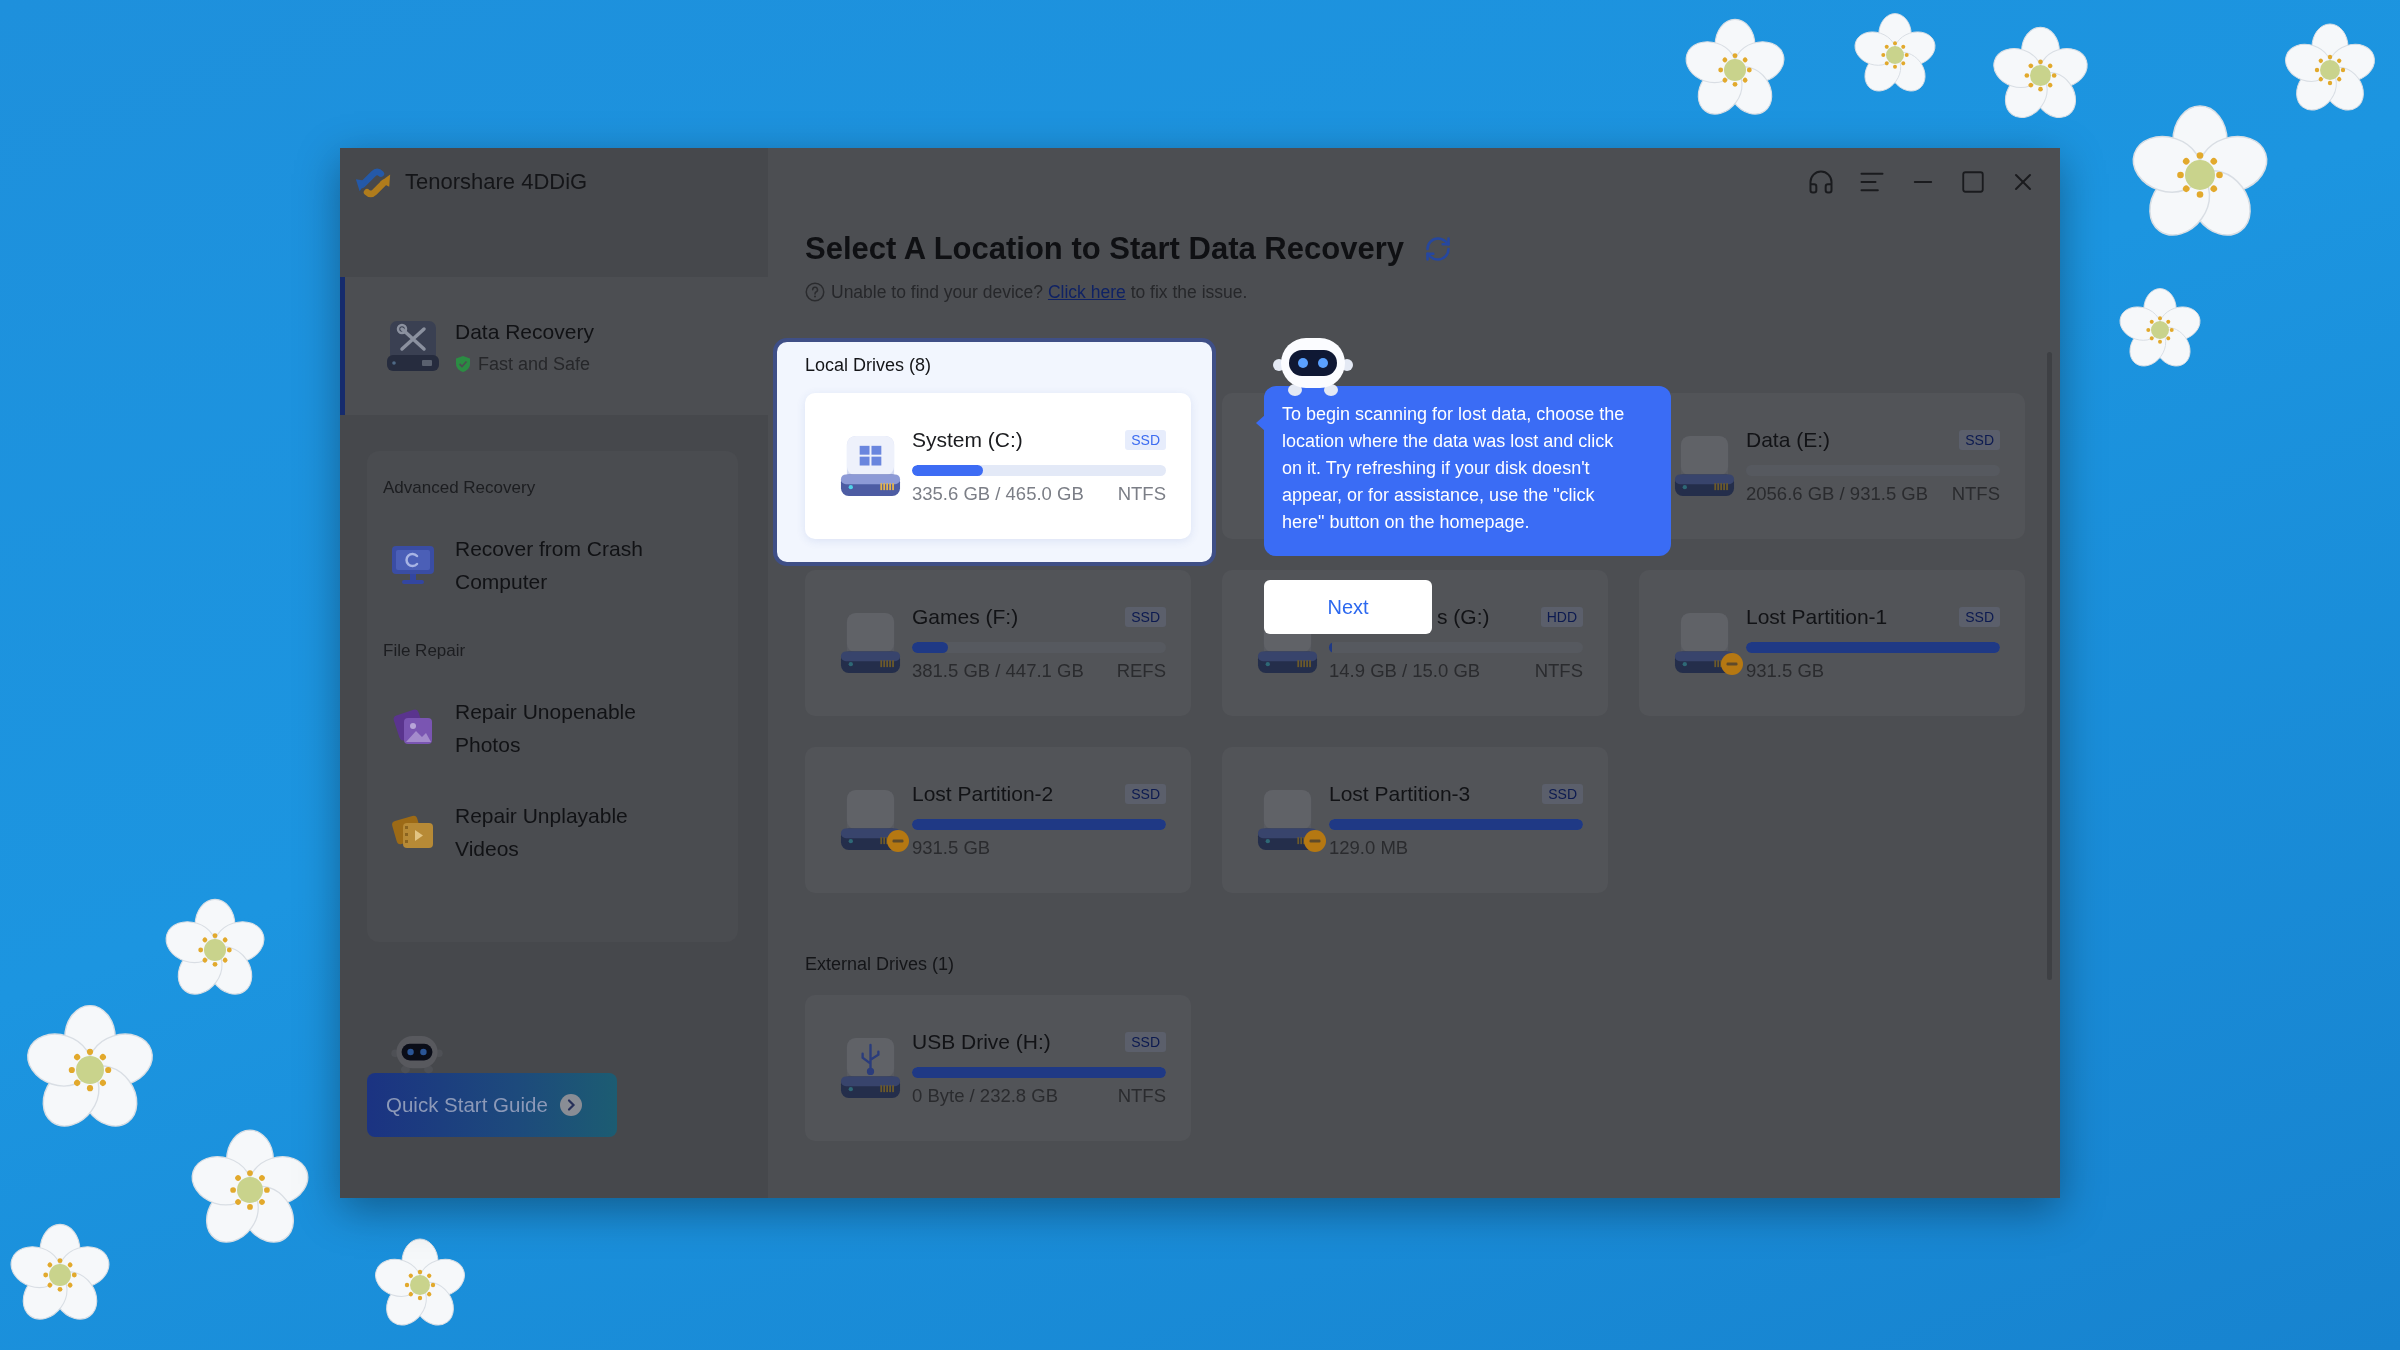  I want to click on page-title: Select A Location to Start Data Recovery, so click(1104, 249).